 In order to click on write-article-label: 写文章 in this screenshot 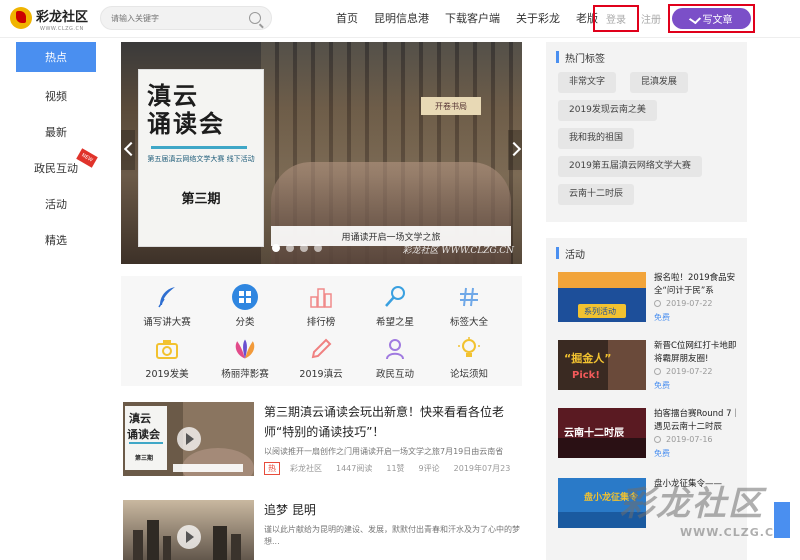, I will do `click(717, 20)`.